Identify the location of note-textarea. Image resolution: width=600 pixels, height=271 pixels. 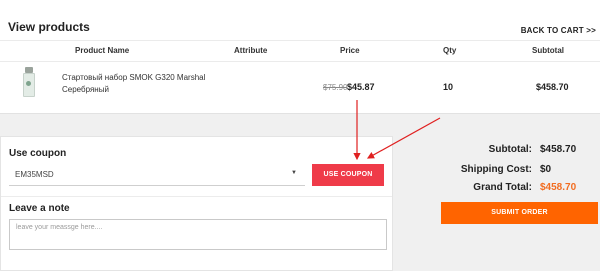
(198, 234).